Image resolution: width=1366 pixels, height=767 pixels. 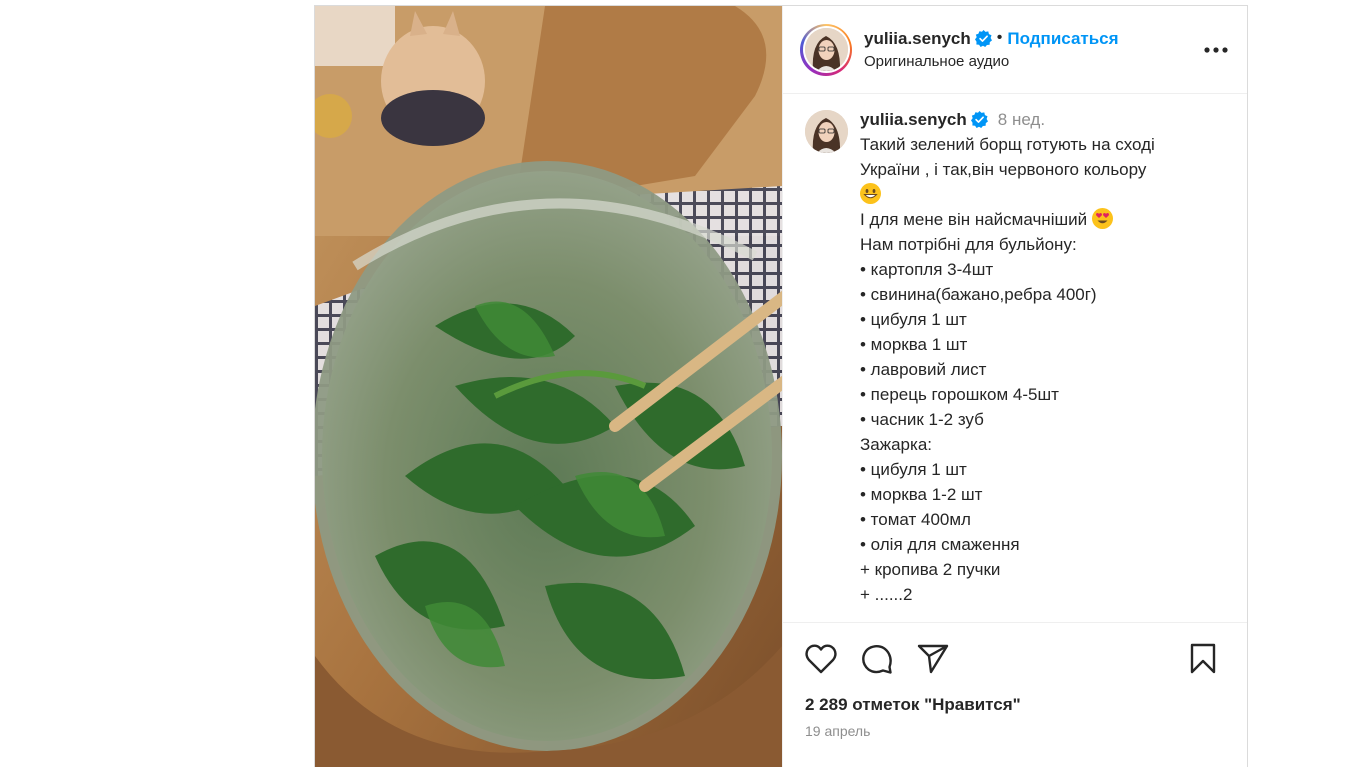 I want to click on heart-eyes-emoji-icon, so click(x=1102, y=218).